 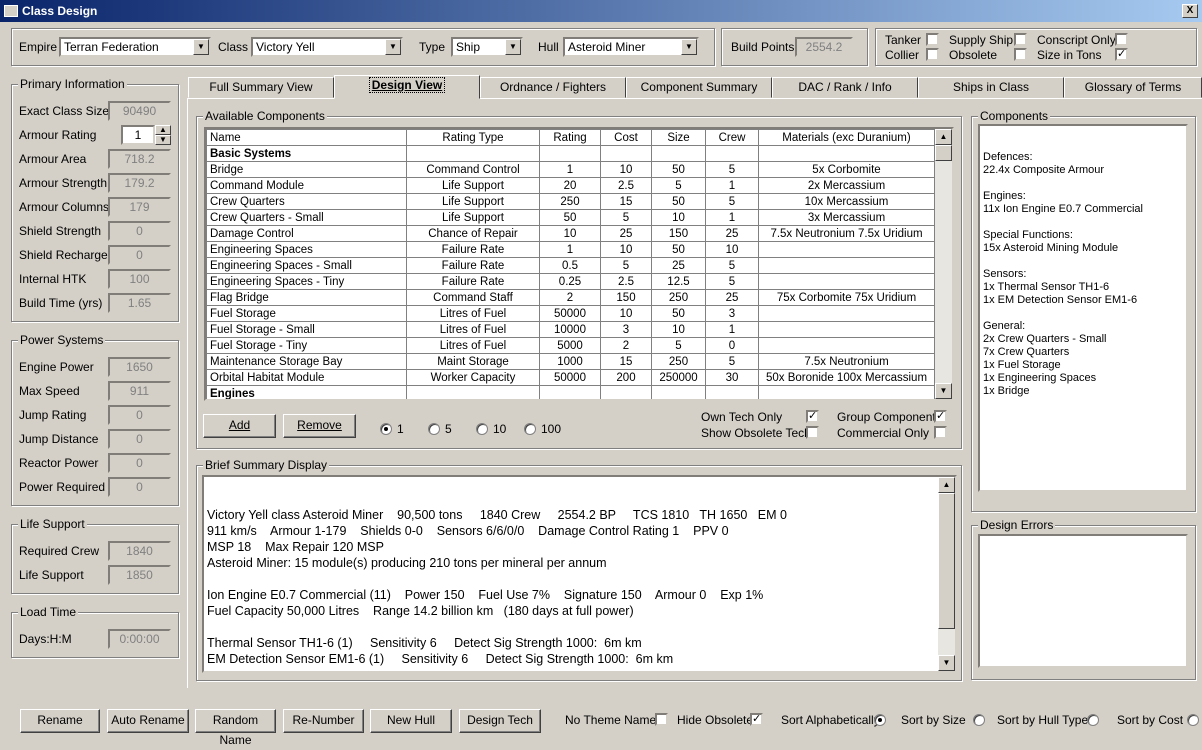 I want to click on table-section-row: Basic Systems, so click(x=570, y=153).